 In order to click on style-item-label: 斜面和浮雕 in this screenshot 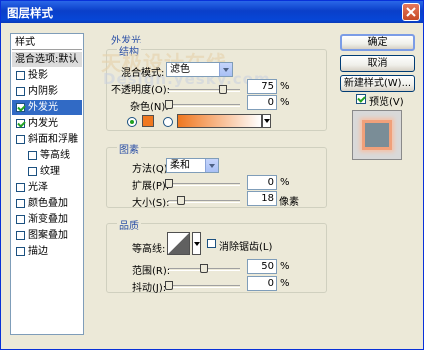, I will do `click(53, 139)`.